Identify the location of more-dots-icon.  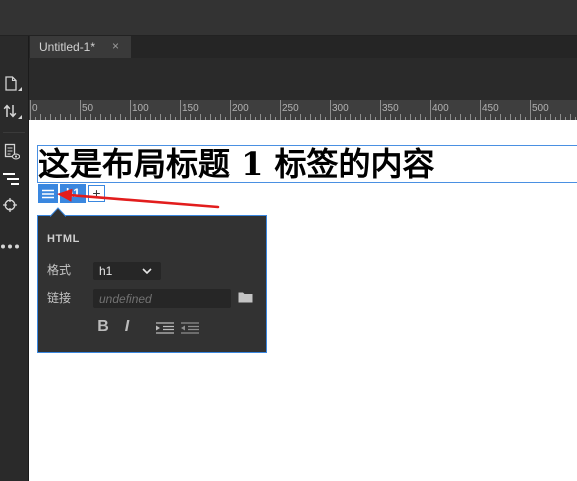
(10, 246).